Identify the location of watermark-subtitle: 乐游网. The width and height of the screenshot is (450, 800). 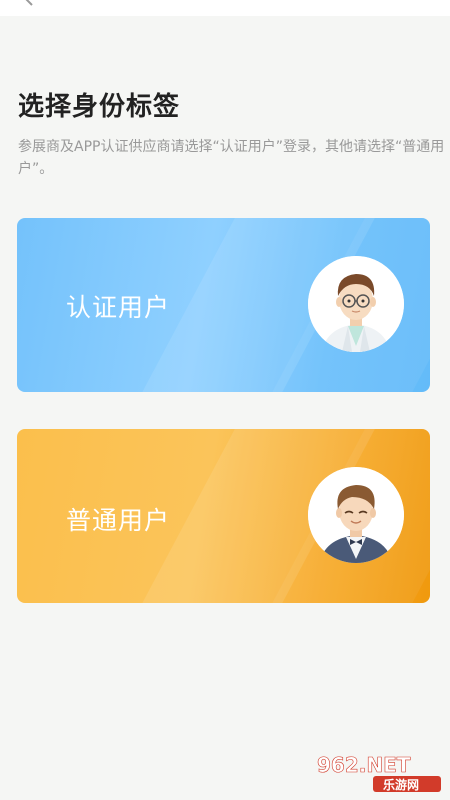
(401, 784).